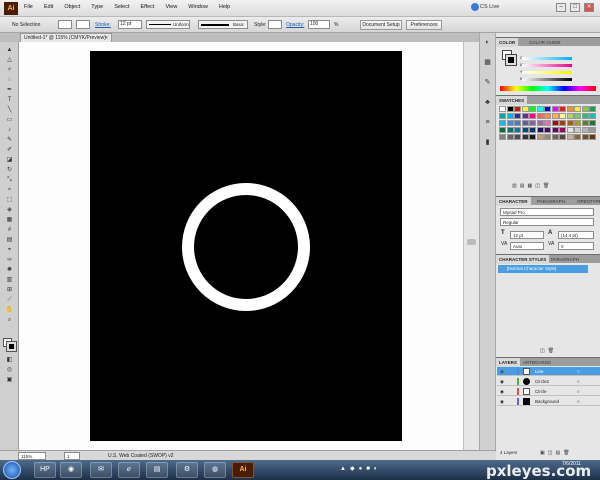 This screenshot has height=480, width=600. What do you see at coordinates (9, 210) in the screenshot?
I see `shape-builder-tool-icon: ◈` at bounding box center [9, 210].